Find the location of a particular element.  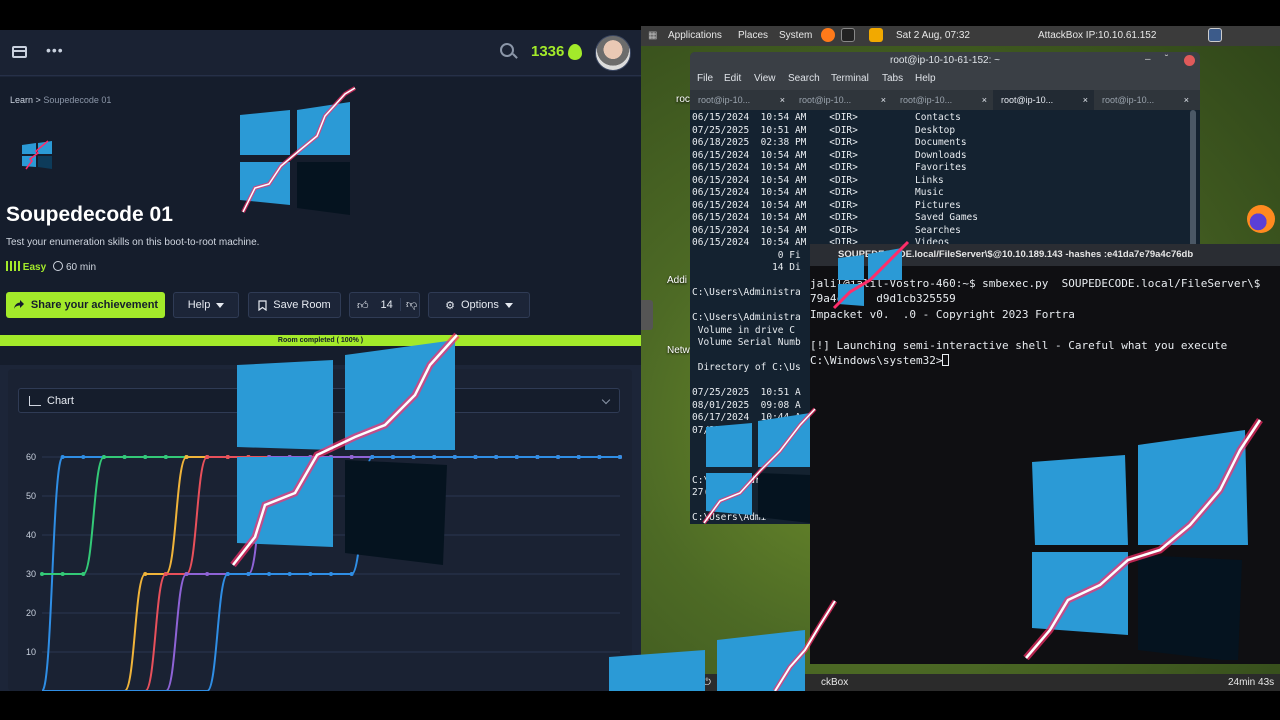

thumbs-down-icon: 👎︎ is located at coordinates (408, 304).